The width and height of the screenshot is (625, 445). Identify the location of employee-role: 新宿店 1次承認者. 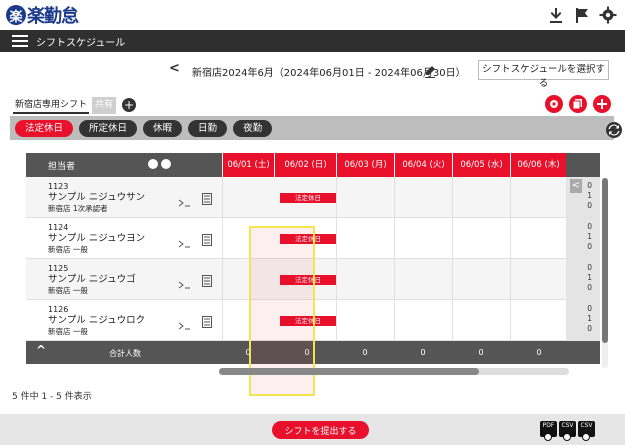
(78, 208).